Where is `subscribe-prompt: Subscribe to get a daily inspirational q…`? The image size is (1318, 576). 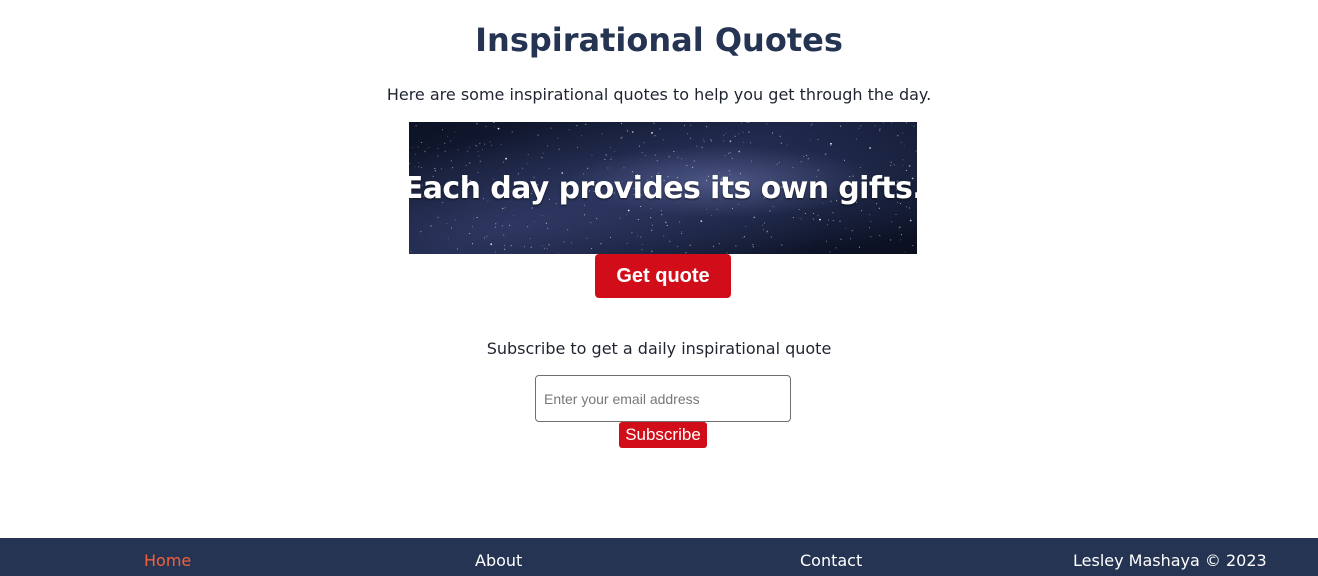 subscribe-prompt: Subscribe to get a daily inspirational q… is located at coordinates (659, 348).